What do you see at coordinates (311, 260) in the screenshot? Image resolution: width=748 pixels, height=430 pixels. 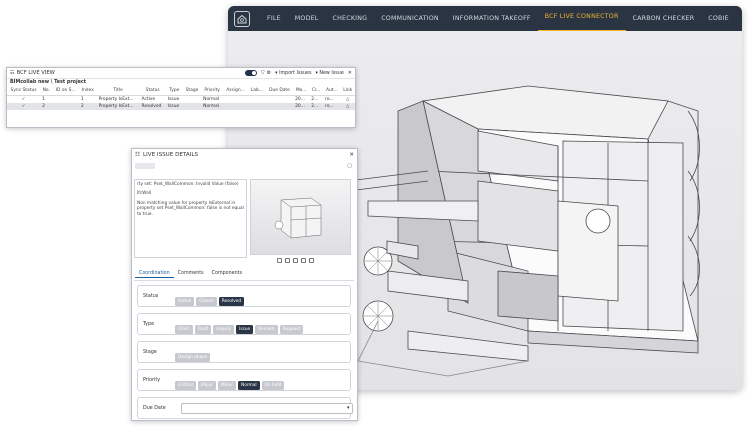 I see `delete-icon` at bounding box center [311, 260].